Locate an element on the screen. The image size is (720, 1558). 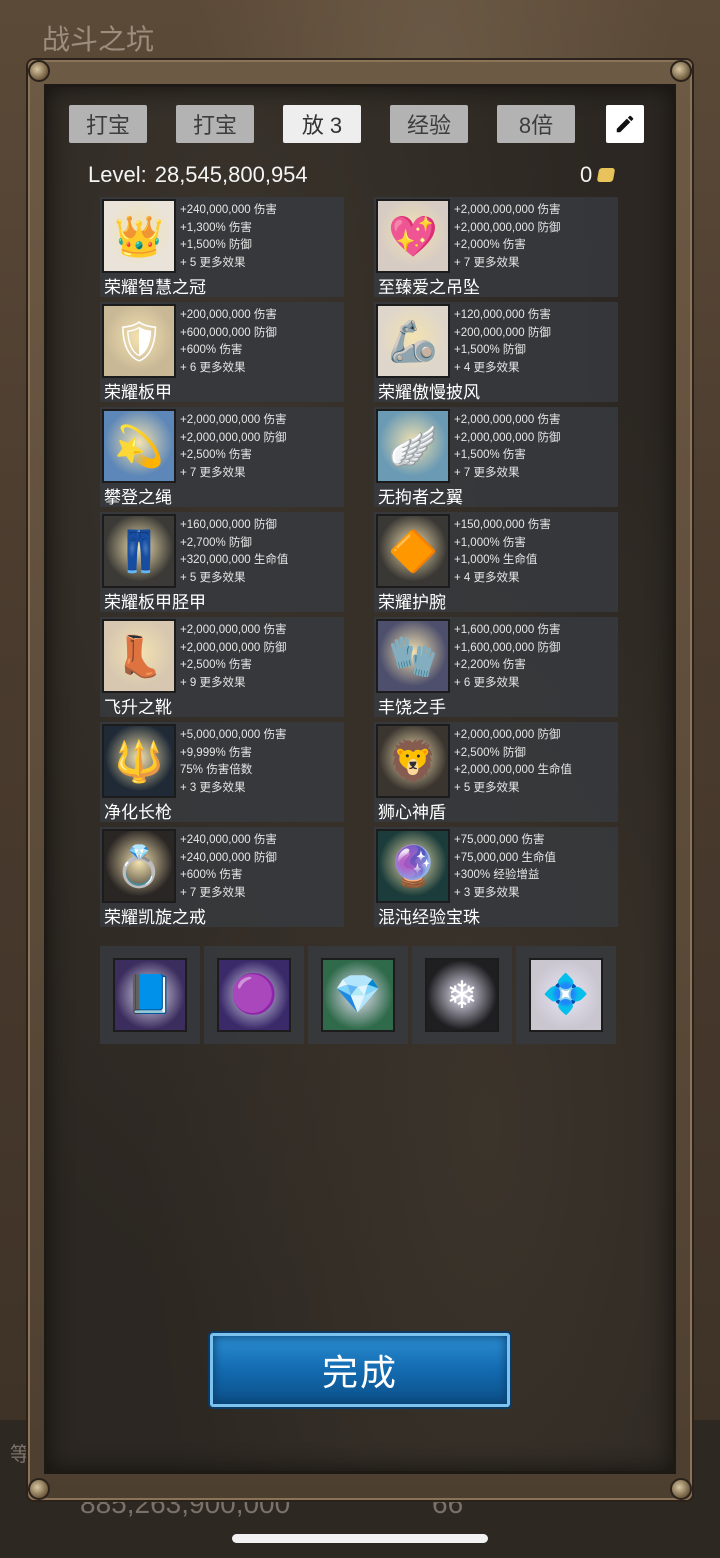
bottom-side-text: 等 is located at coordinates (20, 1455).